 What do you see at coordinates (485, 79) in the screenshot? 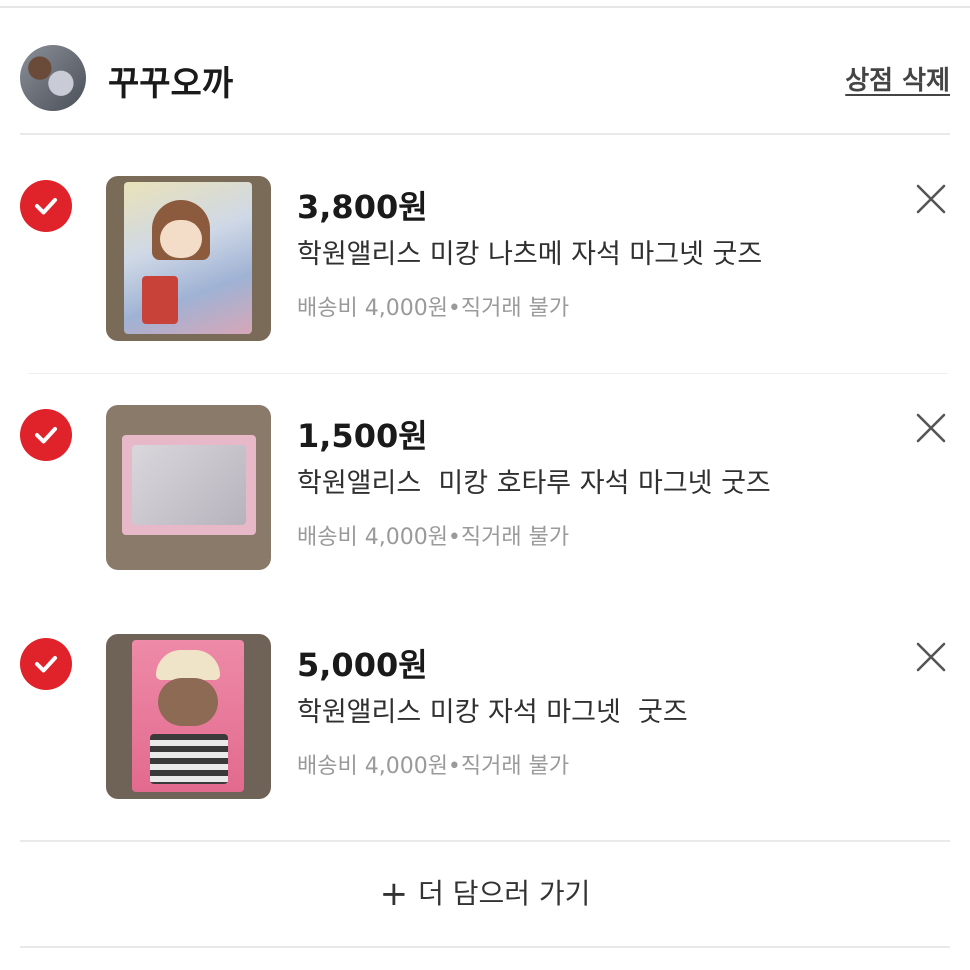
I see `store-header: 꾸꾸오까 상점 삭제` at bounding box center [485, 79].